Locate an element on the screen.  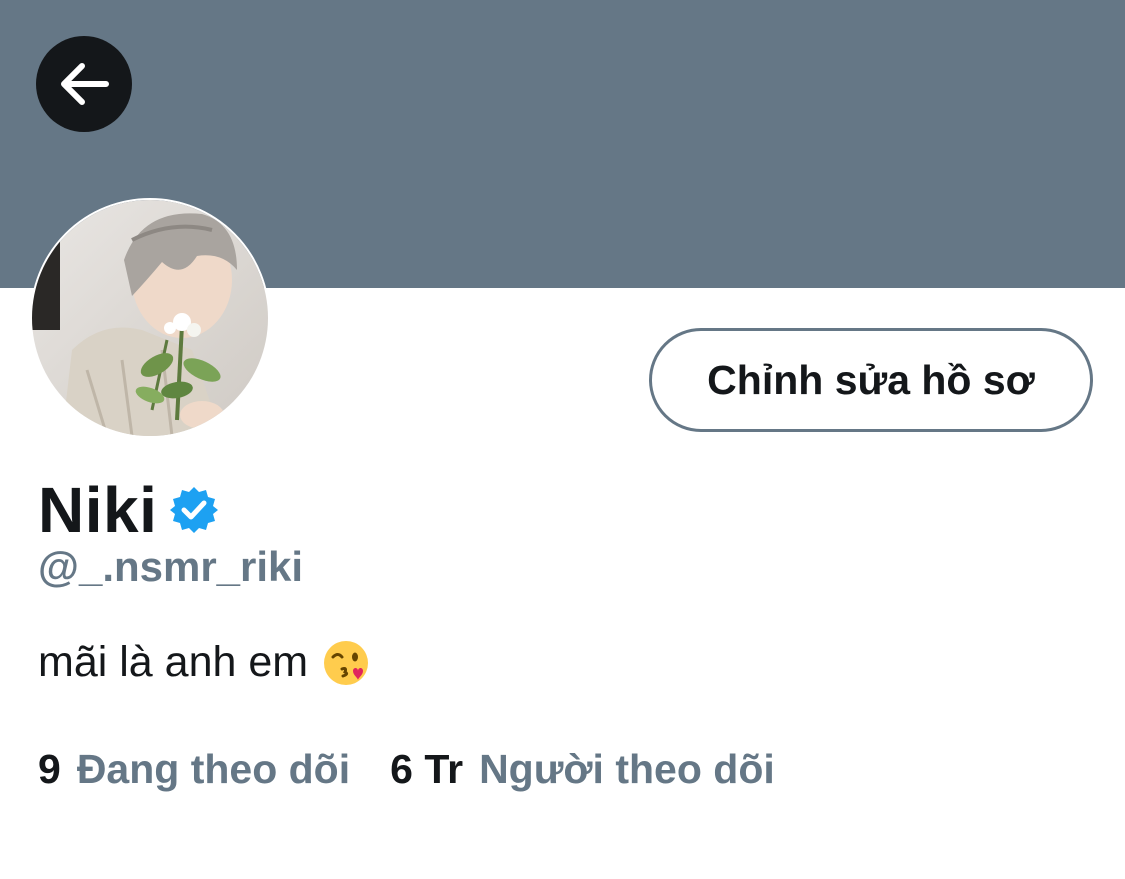
follow-stats: 9 Đang theo dõi 6 Tr Người theo dõi is located at coordinates (406, 769).